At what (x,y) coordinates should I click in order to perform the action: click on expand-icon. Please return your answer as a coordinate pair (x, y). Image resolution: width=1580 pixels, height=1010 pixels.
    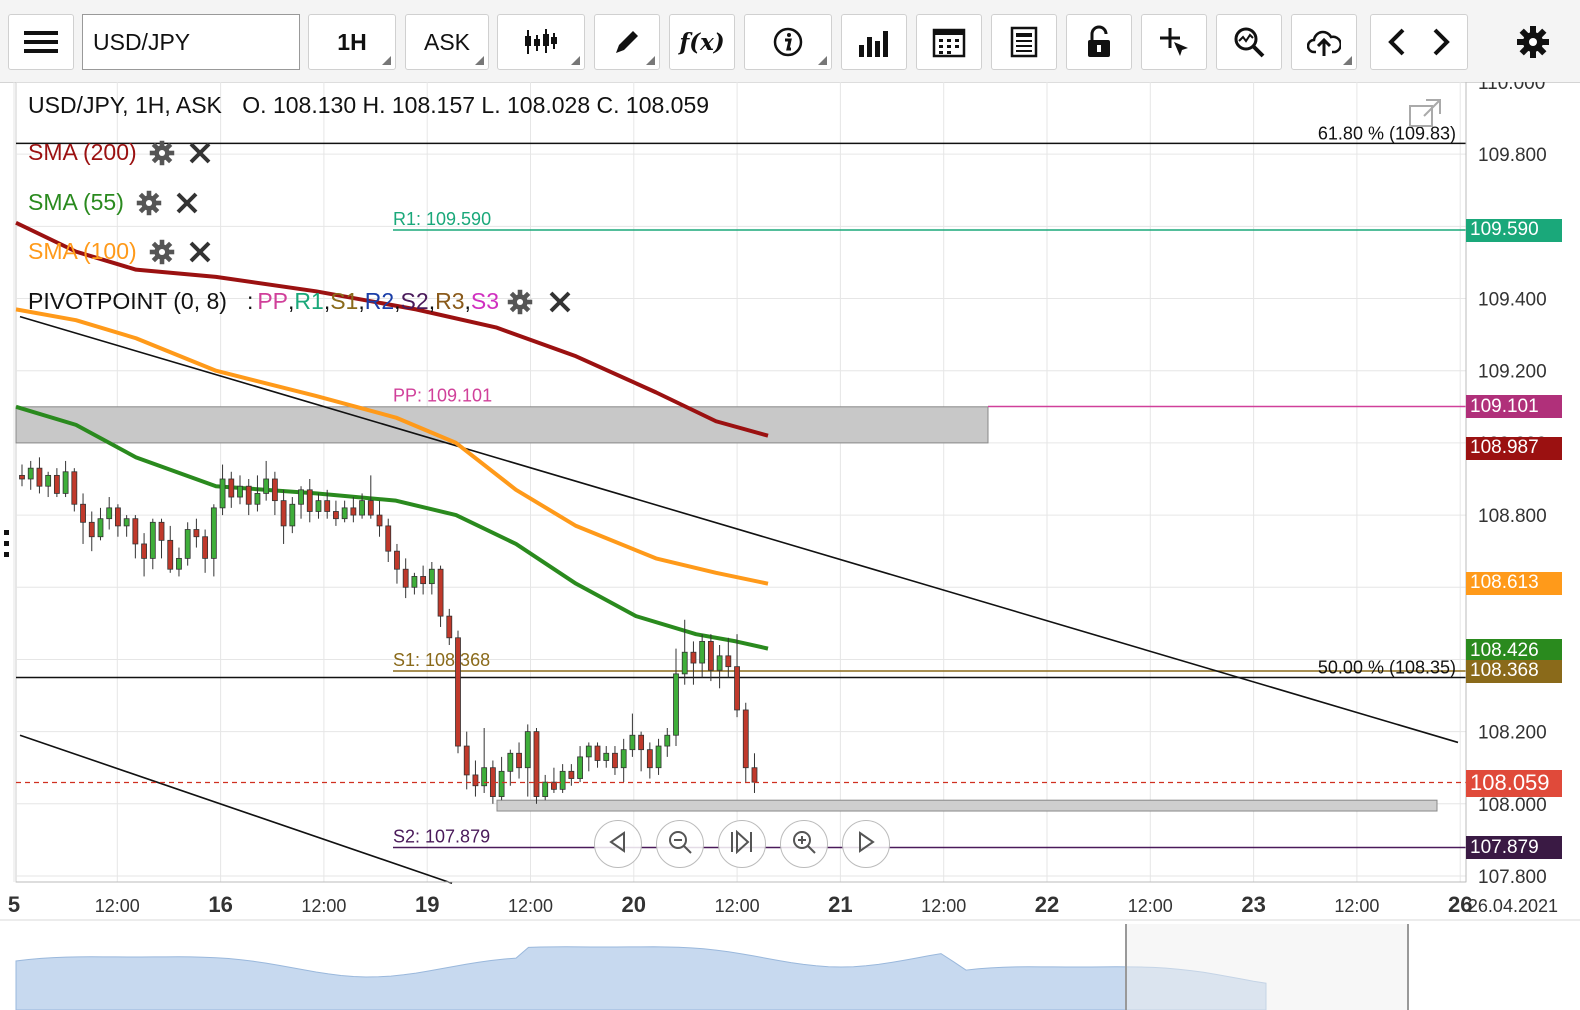
    Looking at the image, I should click on (1425, 113).